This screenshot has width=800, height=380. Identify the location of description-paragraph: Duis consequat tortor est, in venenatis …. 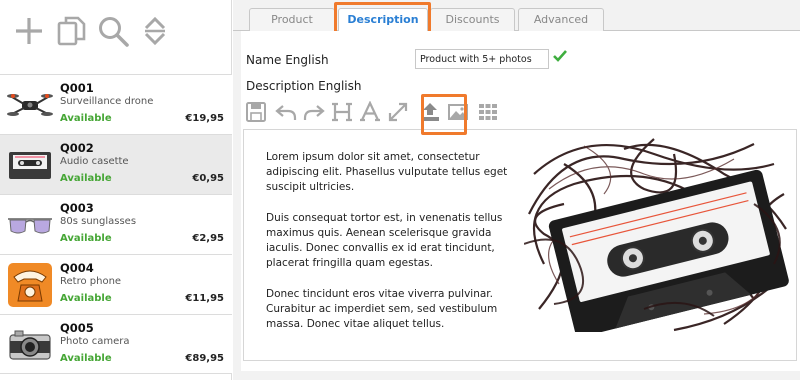
(384, 240).